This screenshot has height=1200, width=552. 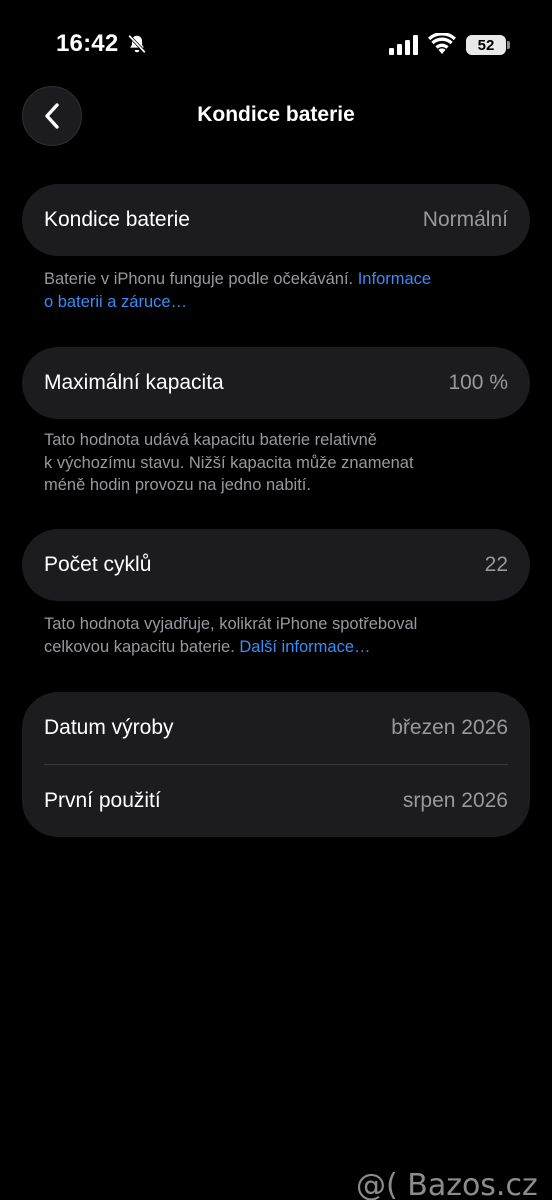 What do you see at coordinates (478, 382) in the screenshot?
I see `max-capacity-value: 100 %` at bounding box center [478, 382].